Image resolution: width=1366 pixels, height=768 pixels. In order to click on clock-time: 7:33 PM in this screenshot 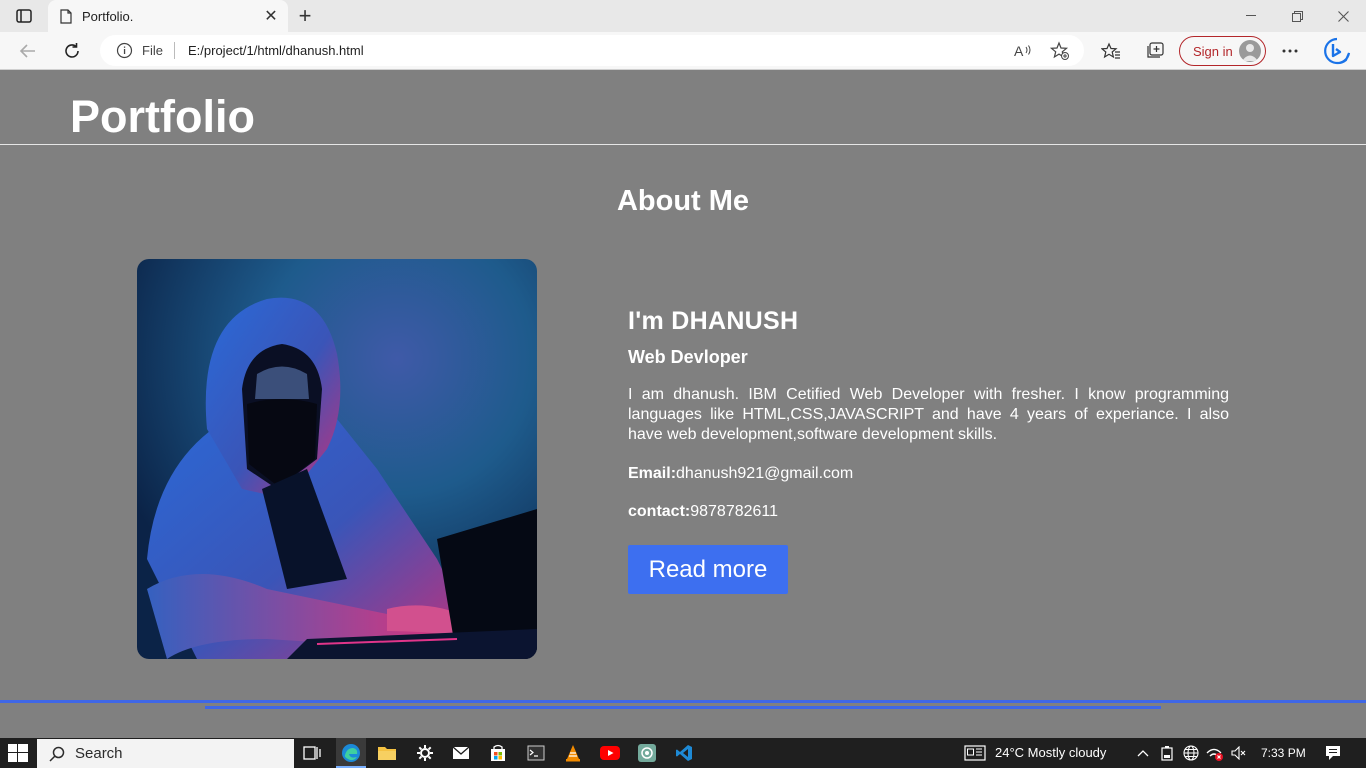, I will do `click(1283, 753)`.